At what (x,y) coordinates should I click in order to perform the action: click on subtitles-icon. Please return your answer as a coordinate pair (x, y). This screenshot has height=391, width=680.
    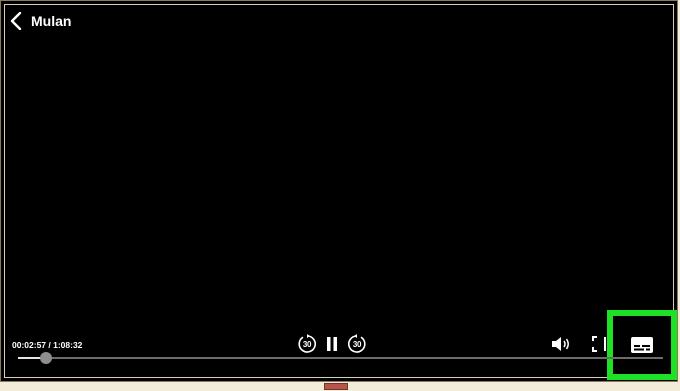
    Looking at the image, I should click on (642, 345).